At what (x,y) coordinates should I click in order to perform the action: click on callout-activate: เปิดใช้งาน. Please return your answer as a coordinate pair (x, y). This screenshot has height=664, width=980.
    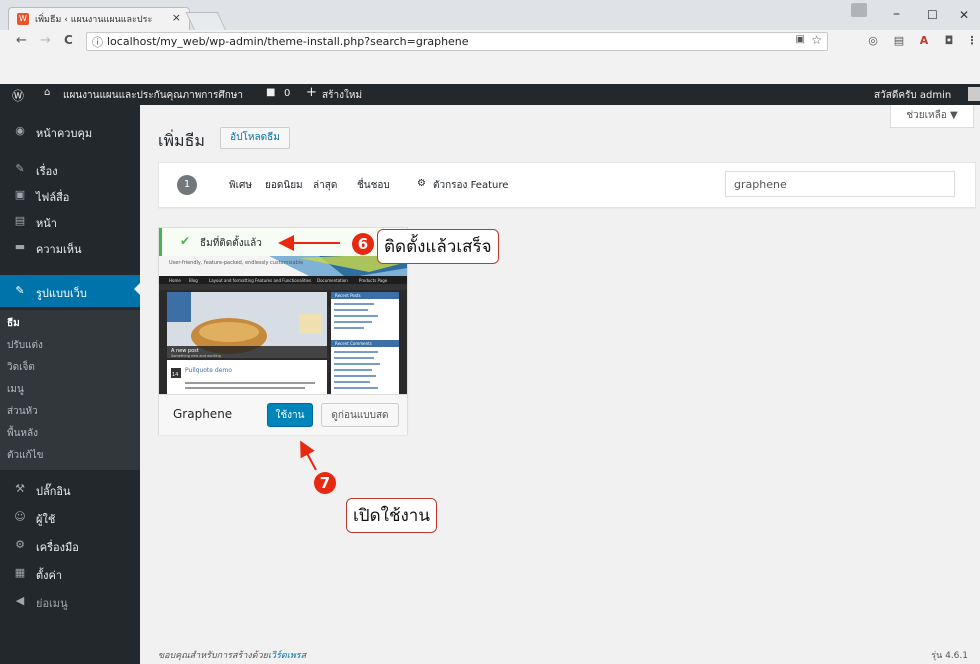
    Looking at the image, I should click on (391, 515).